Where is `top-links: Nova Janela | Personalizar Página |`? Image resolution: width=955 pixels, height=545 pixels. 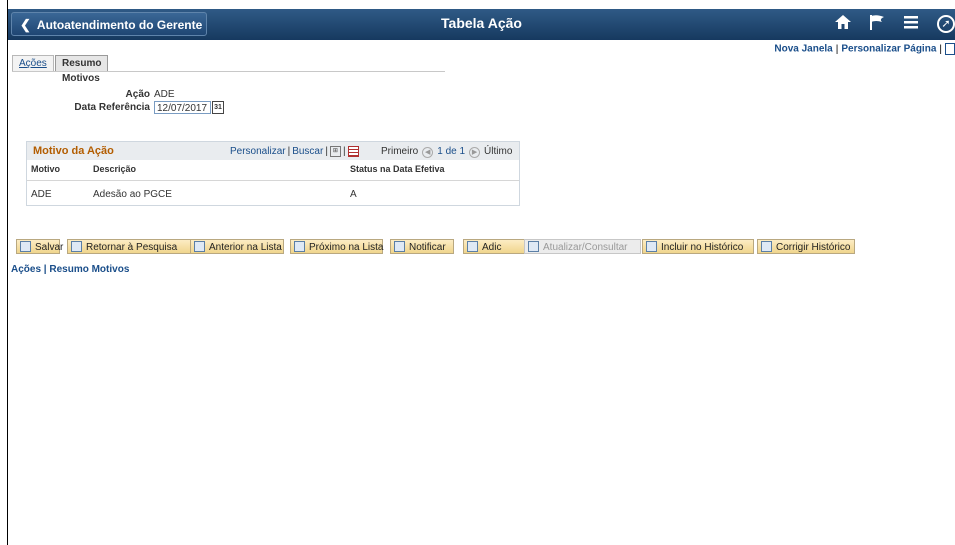
top-links: Nova Janela | Personalizar Página | is located at coordinates (864, 49).